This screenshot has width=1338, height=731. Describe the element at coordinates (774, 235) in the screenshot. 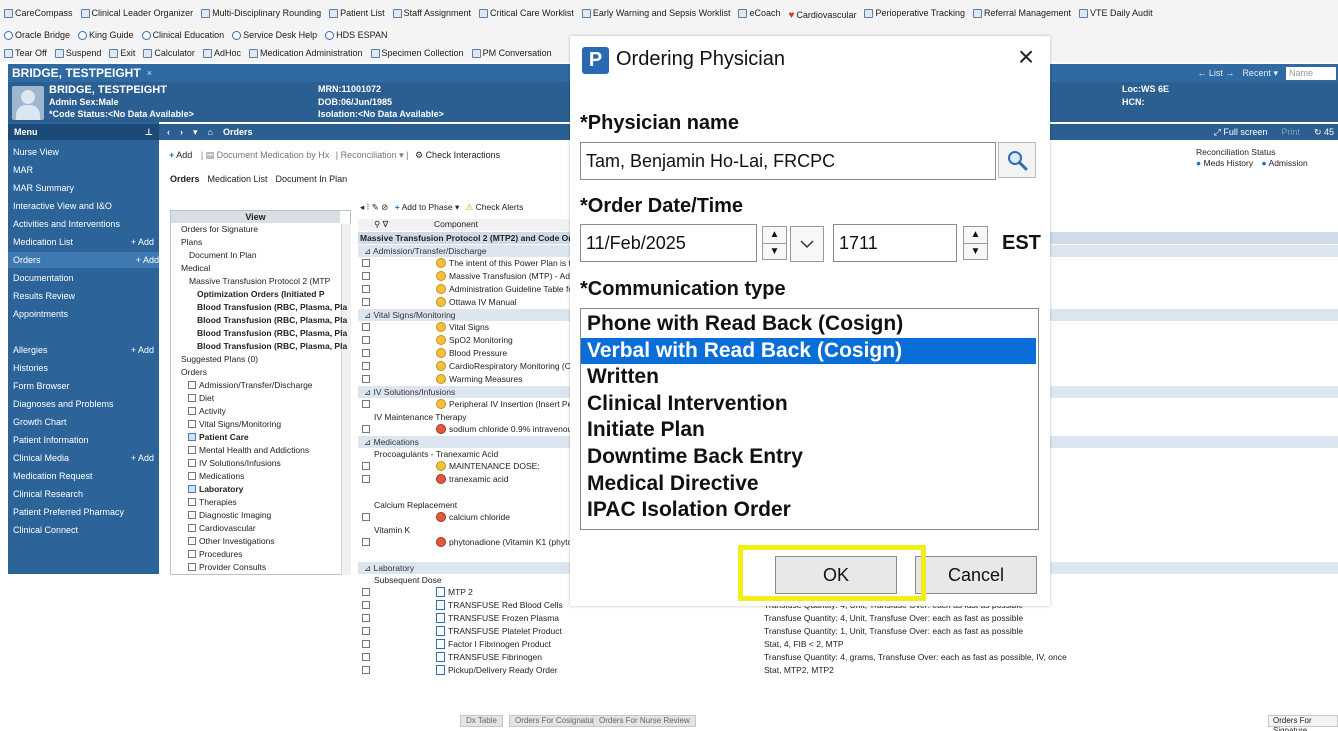

I see `spin-up-icon: ▲` at that location.